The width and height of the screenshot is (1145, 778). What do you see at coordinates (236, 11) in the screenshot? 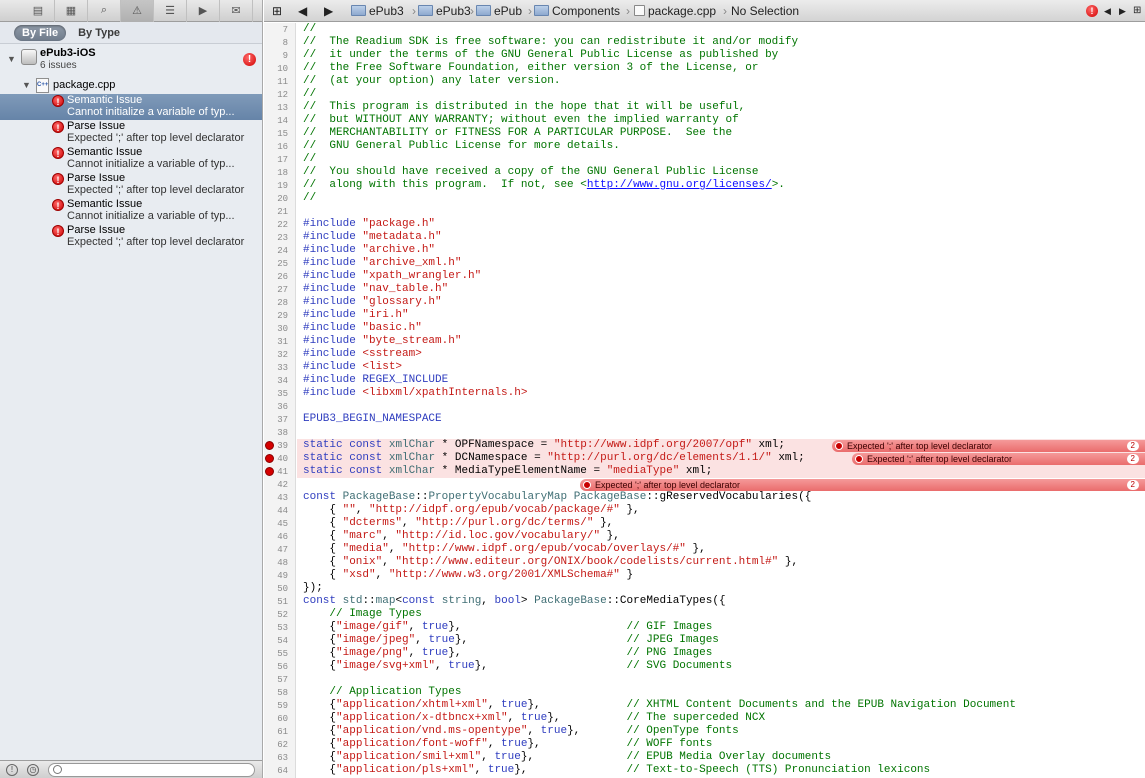
I see `log-navigator-icon: ✉` at bounding box center [236, 11].